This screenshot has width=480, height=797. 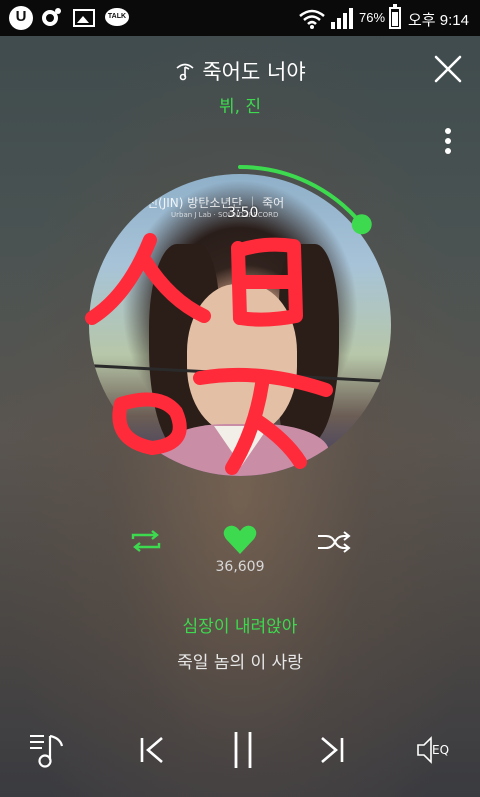 What do you see at coordinates (361, 224) in the screenshot?
I see `progress-handle` at bounding box center [361, 224].